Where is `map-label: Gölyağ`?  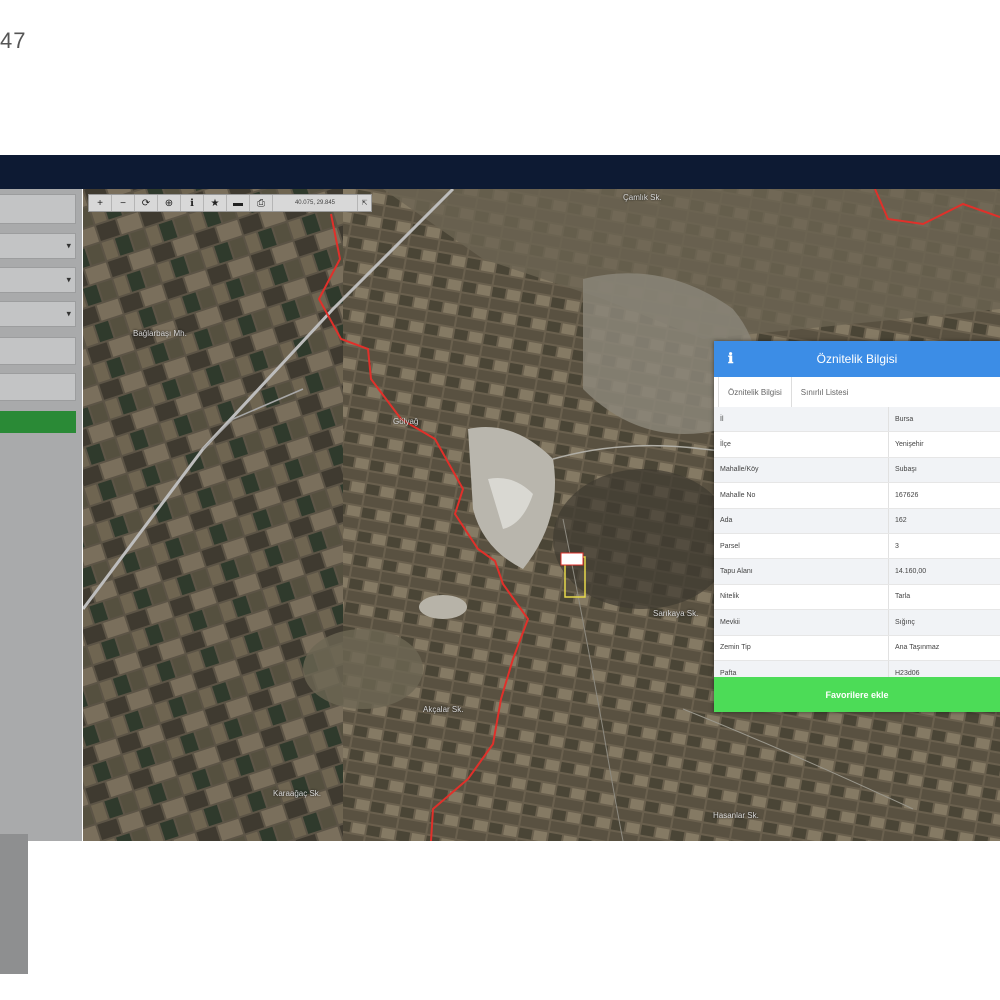
map-label: Gölyağ is located at coordinates (406, 421).